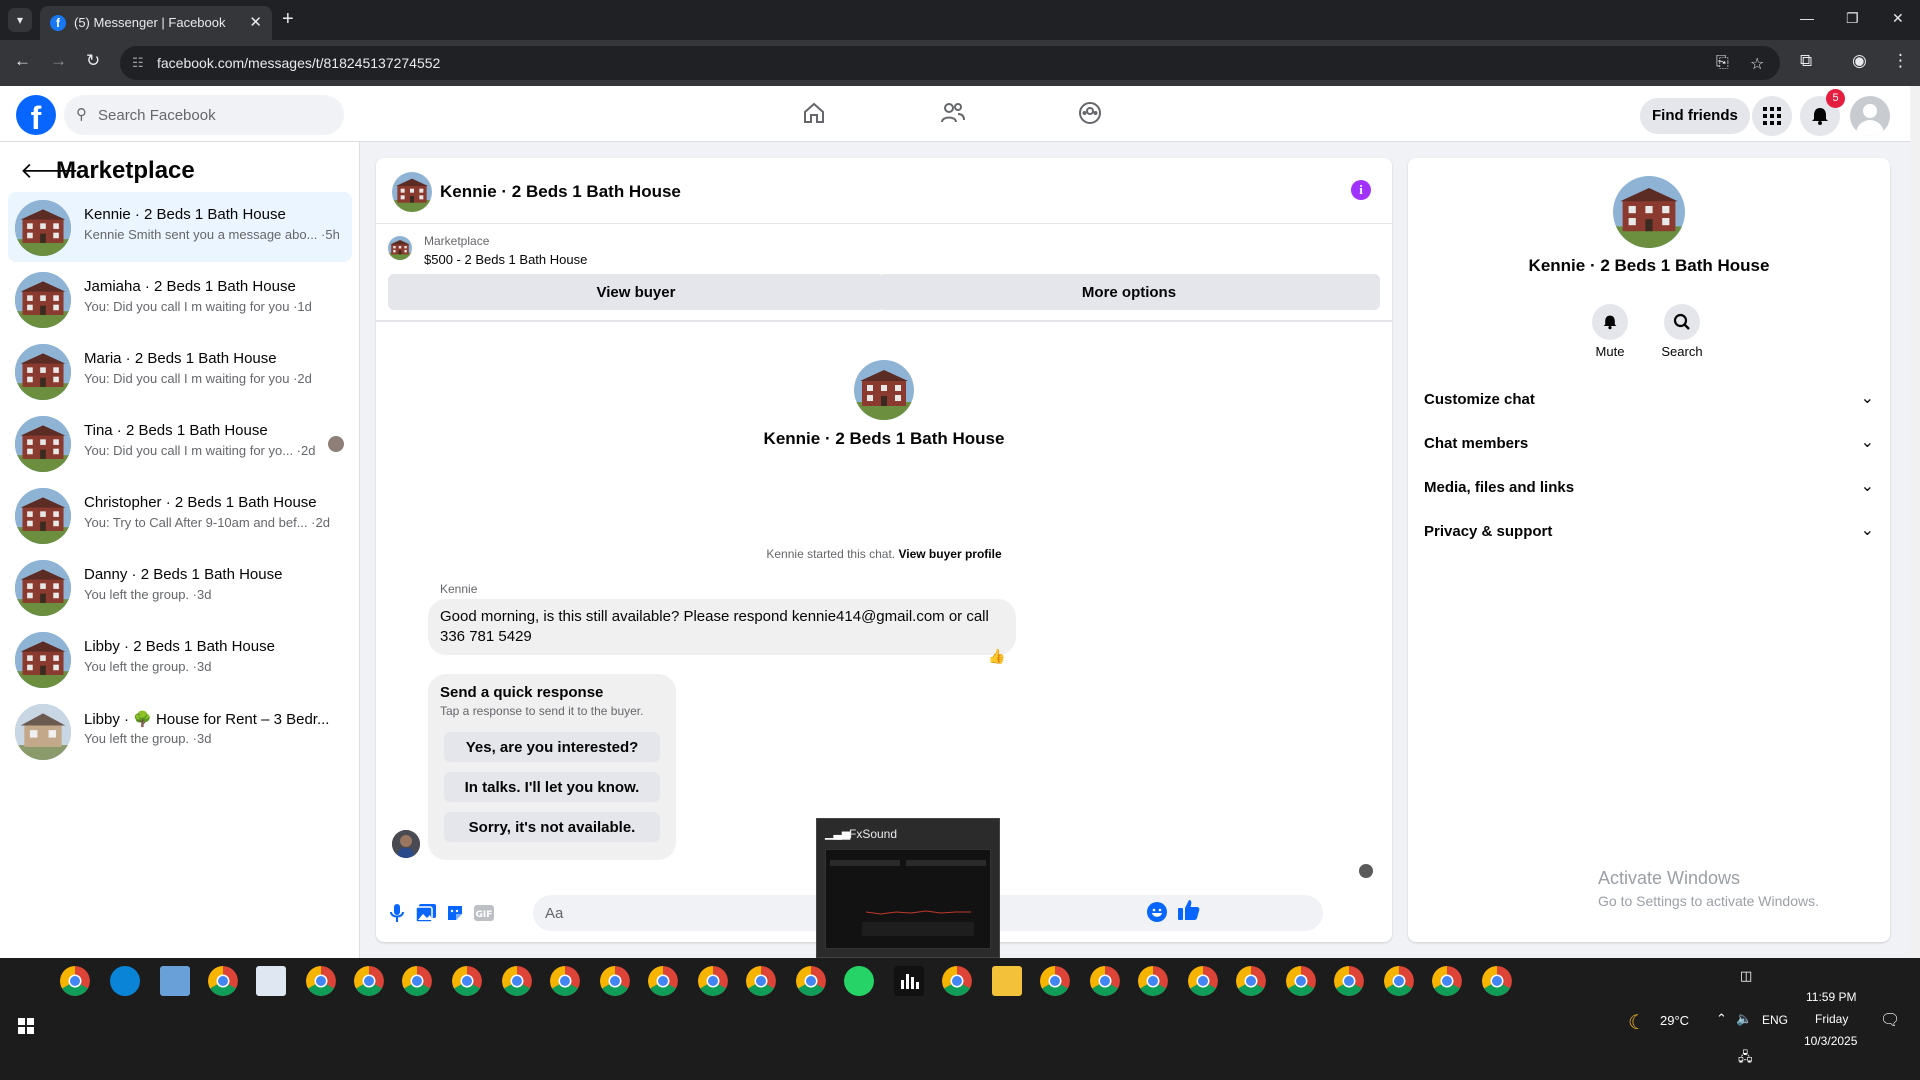 The image size is (1920, 1080). I want to click on network-icon: 🖧, so click(1745, 1059).